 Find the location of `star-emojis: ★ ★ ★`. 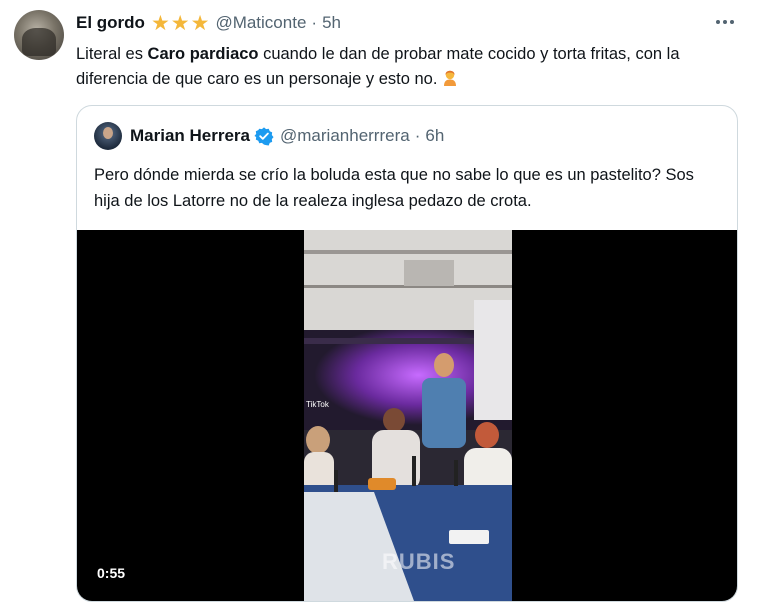

star-emojis: ★ ★ ★ is located at coordinates (180, 23).